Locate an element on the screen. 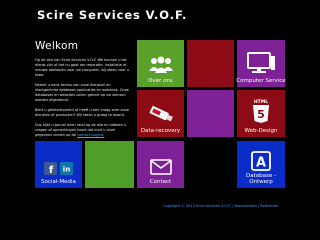 Image resolution: width=320 pixels, height=240 pixels. tile-label-database: Database - Ontwerp is located at coordinates (261, 179).